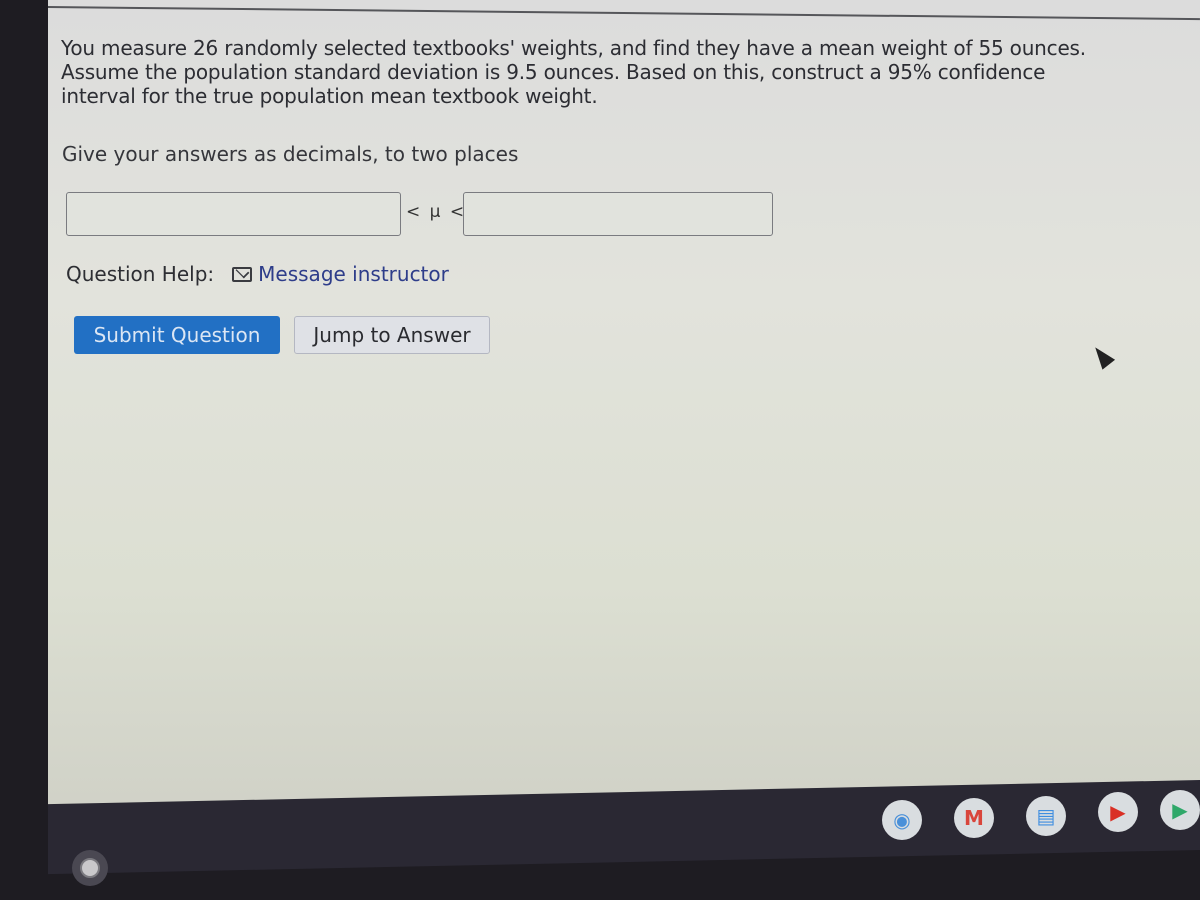  I want to click on docs-glyph: ▤, so click(1046, 816).